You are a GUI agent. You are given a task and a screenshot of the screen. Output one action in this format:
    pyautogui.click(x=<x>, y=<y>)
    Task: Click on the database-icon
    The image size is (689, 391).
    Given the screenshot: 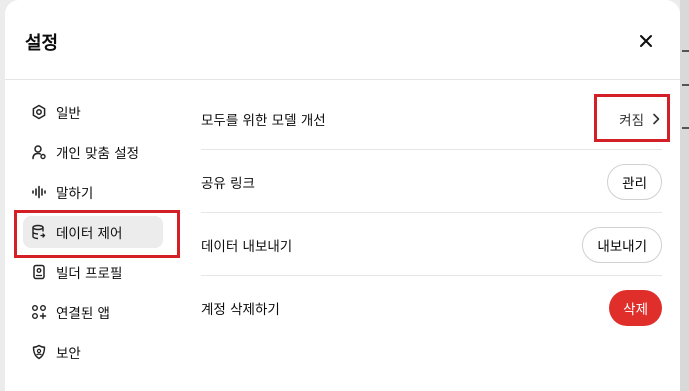 What is the action you would take?
    pyautogui.click(x=39, y=232)
    